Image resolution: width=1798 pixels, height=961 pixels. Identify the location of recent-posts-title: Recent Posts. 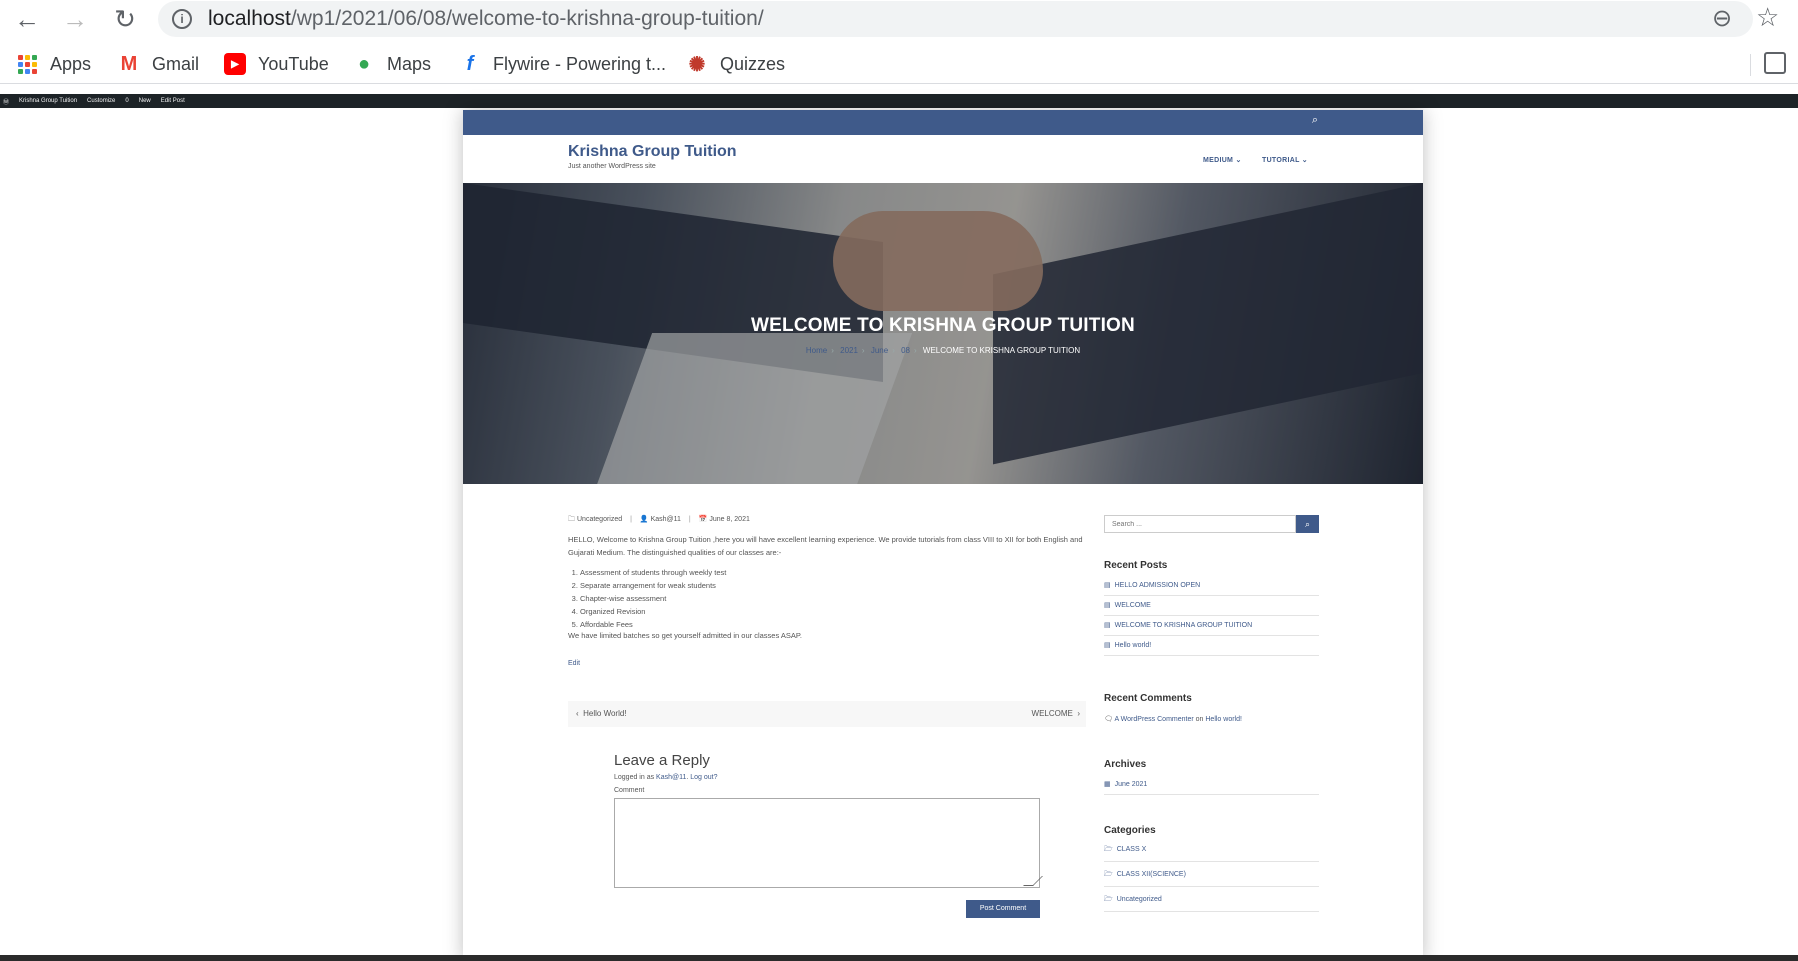
(1136, 565).